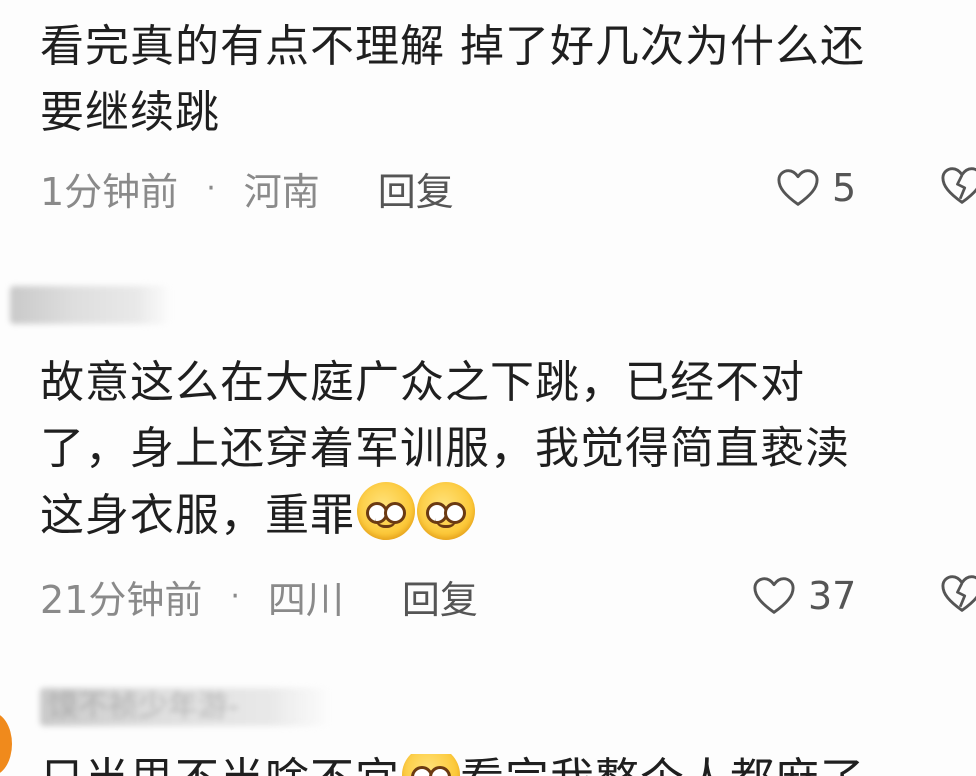 Image resolution: width=976 pixels, height=776 pixels. What do you see at coordinates (832, 596) in the screenshot?
I see `comment-2-like-count: 37` at bounding box center [832, 596].